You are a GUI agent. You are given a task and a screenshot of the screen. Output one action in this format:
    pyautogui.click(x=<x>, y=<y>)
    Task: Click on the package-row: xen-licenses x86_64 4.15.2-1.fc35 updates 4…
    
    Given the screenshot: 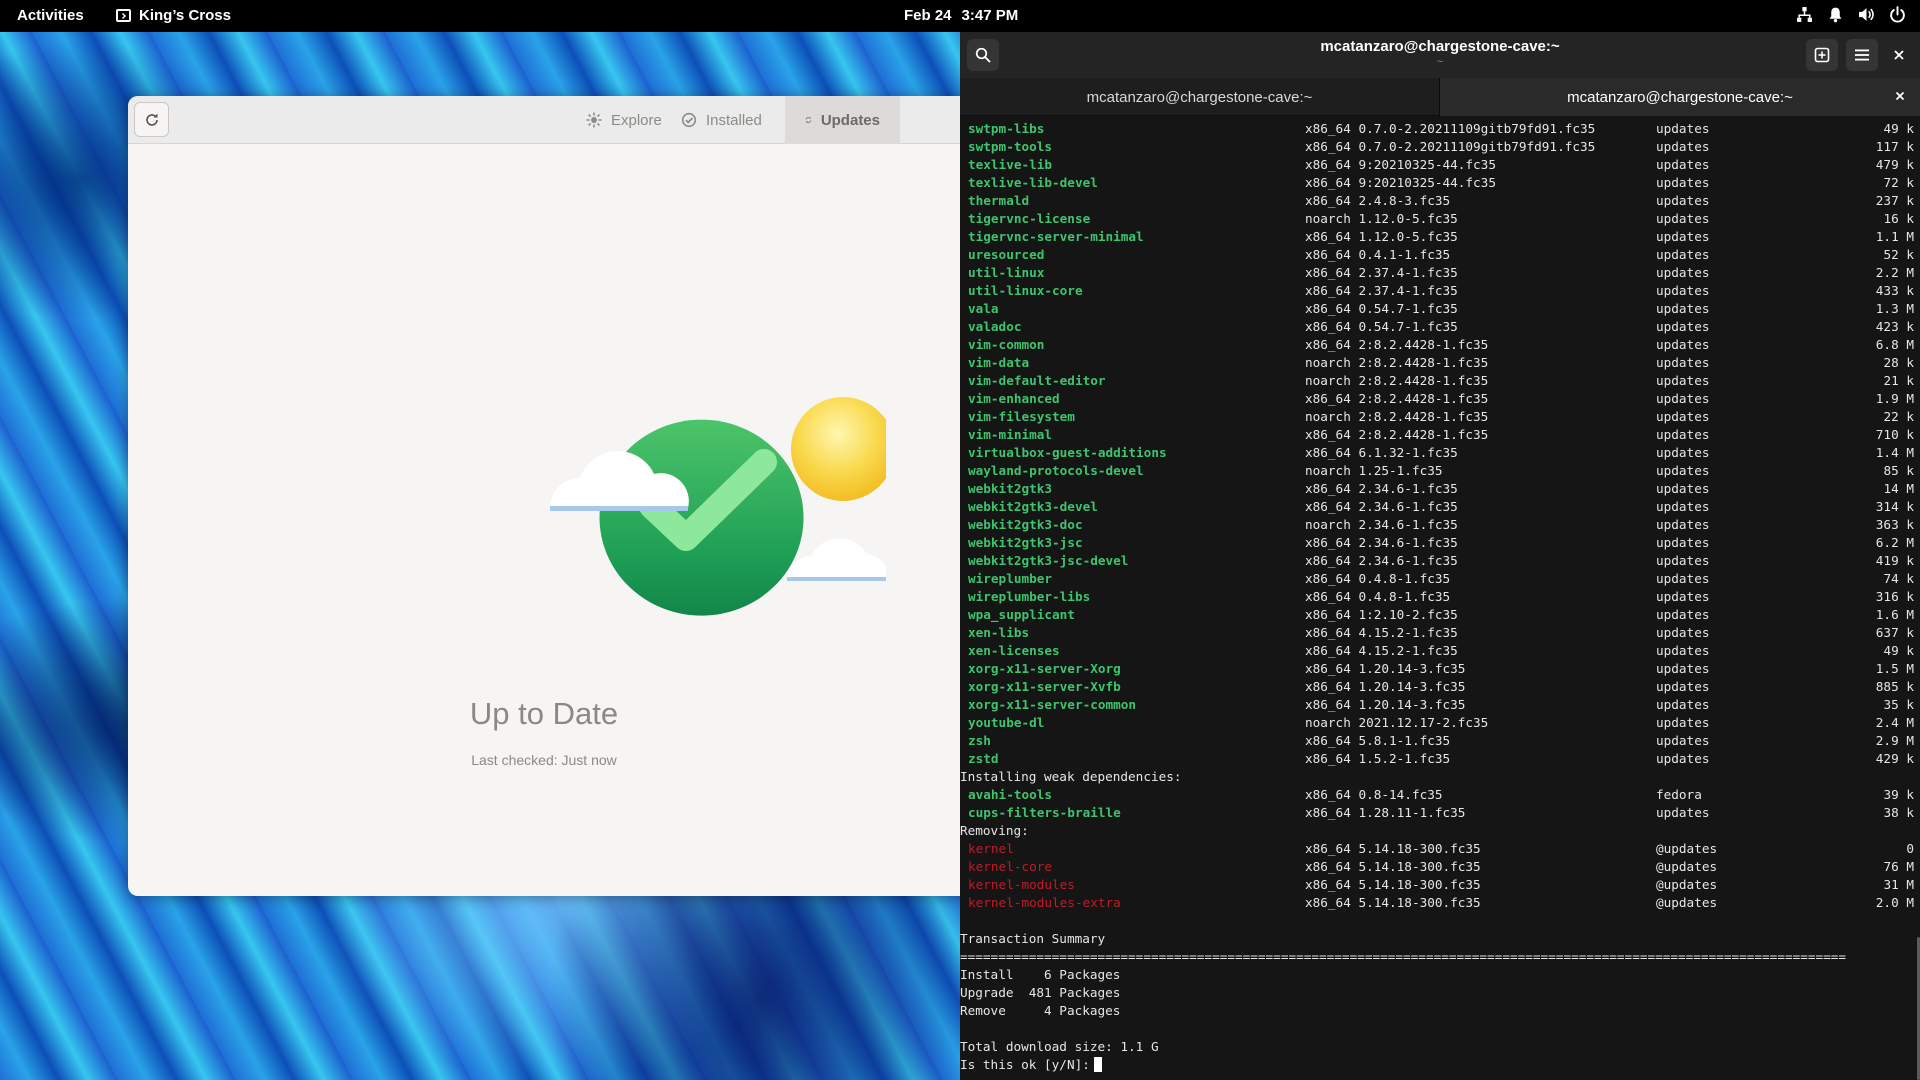 What is the action you would take?
    pyautogui.click(x=1438, y=651)
    